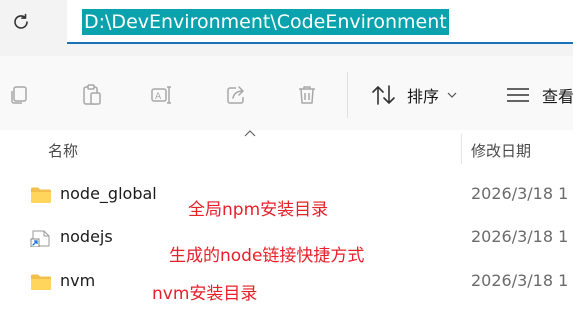  Describe the element at coordinates (307, 95) in the screenshot. I see `delete-icon` at that location.